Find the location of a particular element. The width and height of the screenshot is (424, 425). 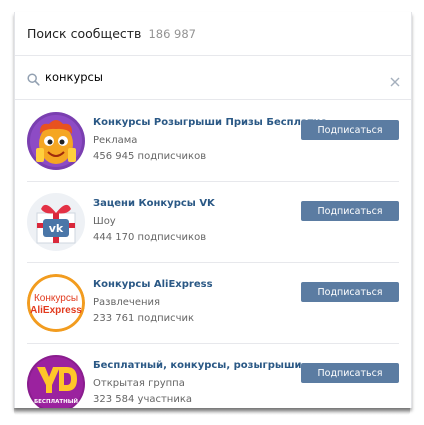

group-name-link: Зацени Конкурсы VK is located at coordinates (154, 203).